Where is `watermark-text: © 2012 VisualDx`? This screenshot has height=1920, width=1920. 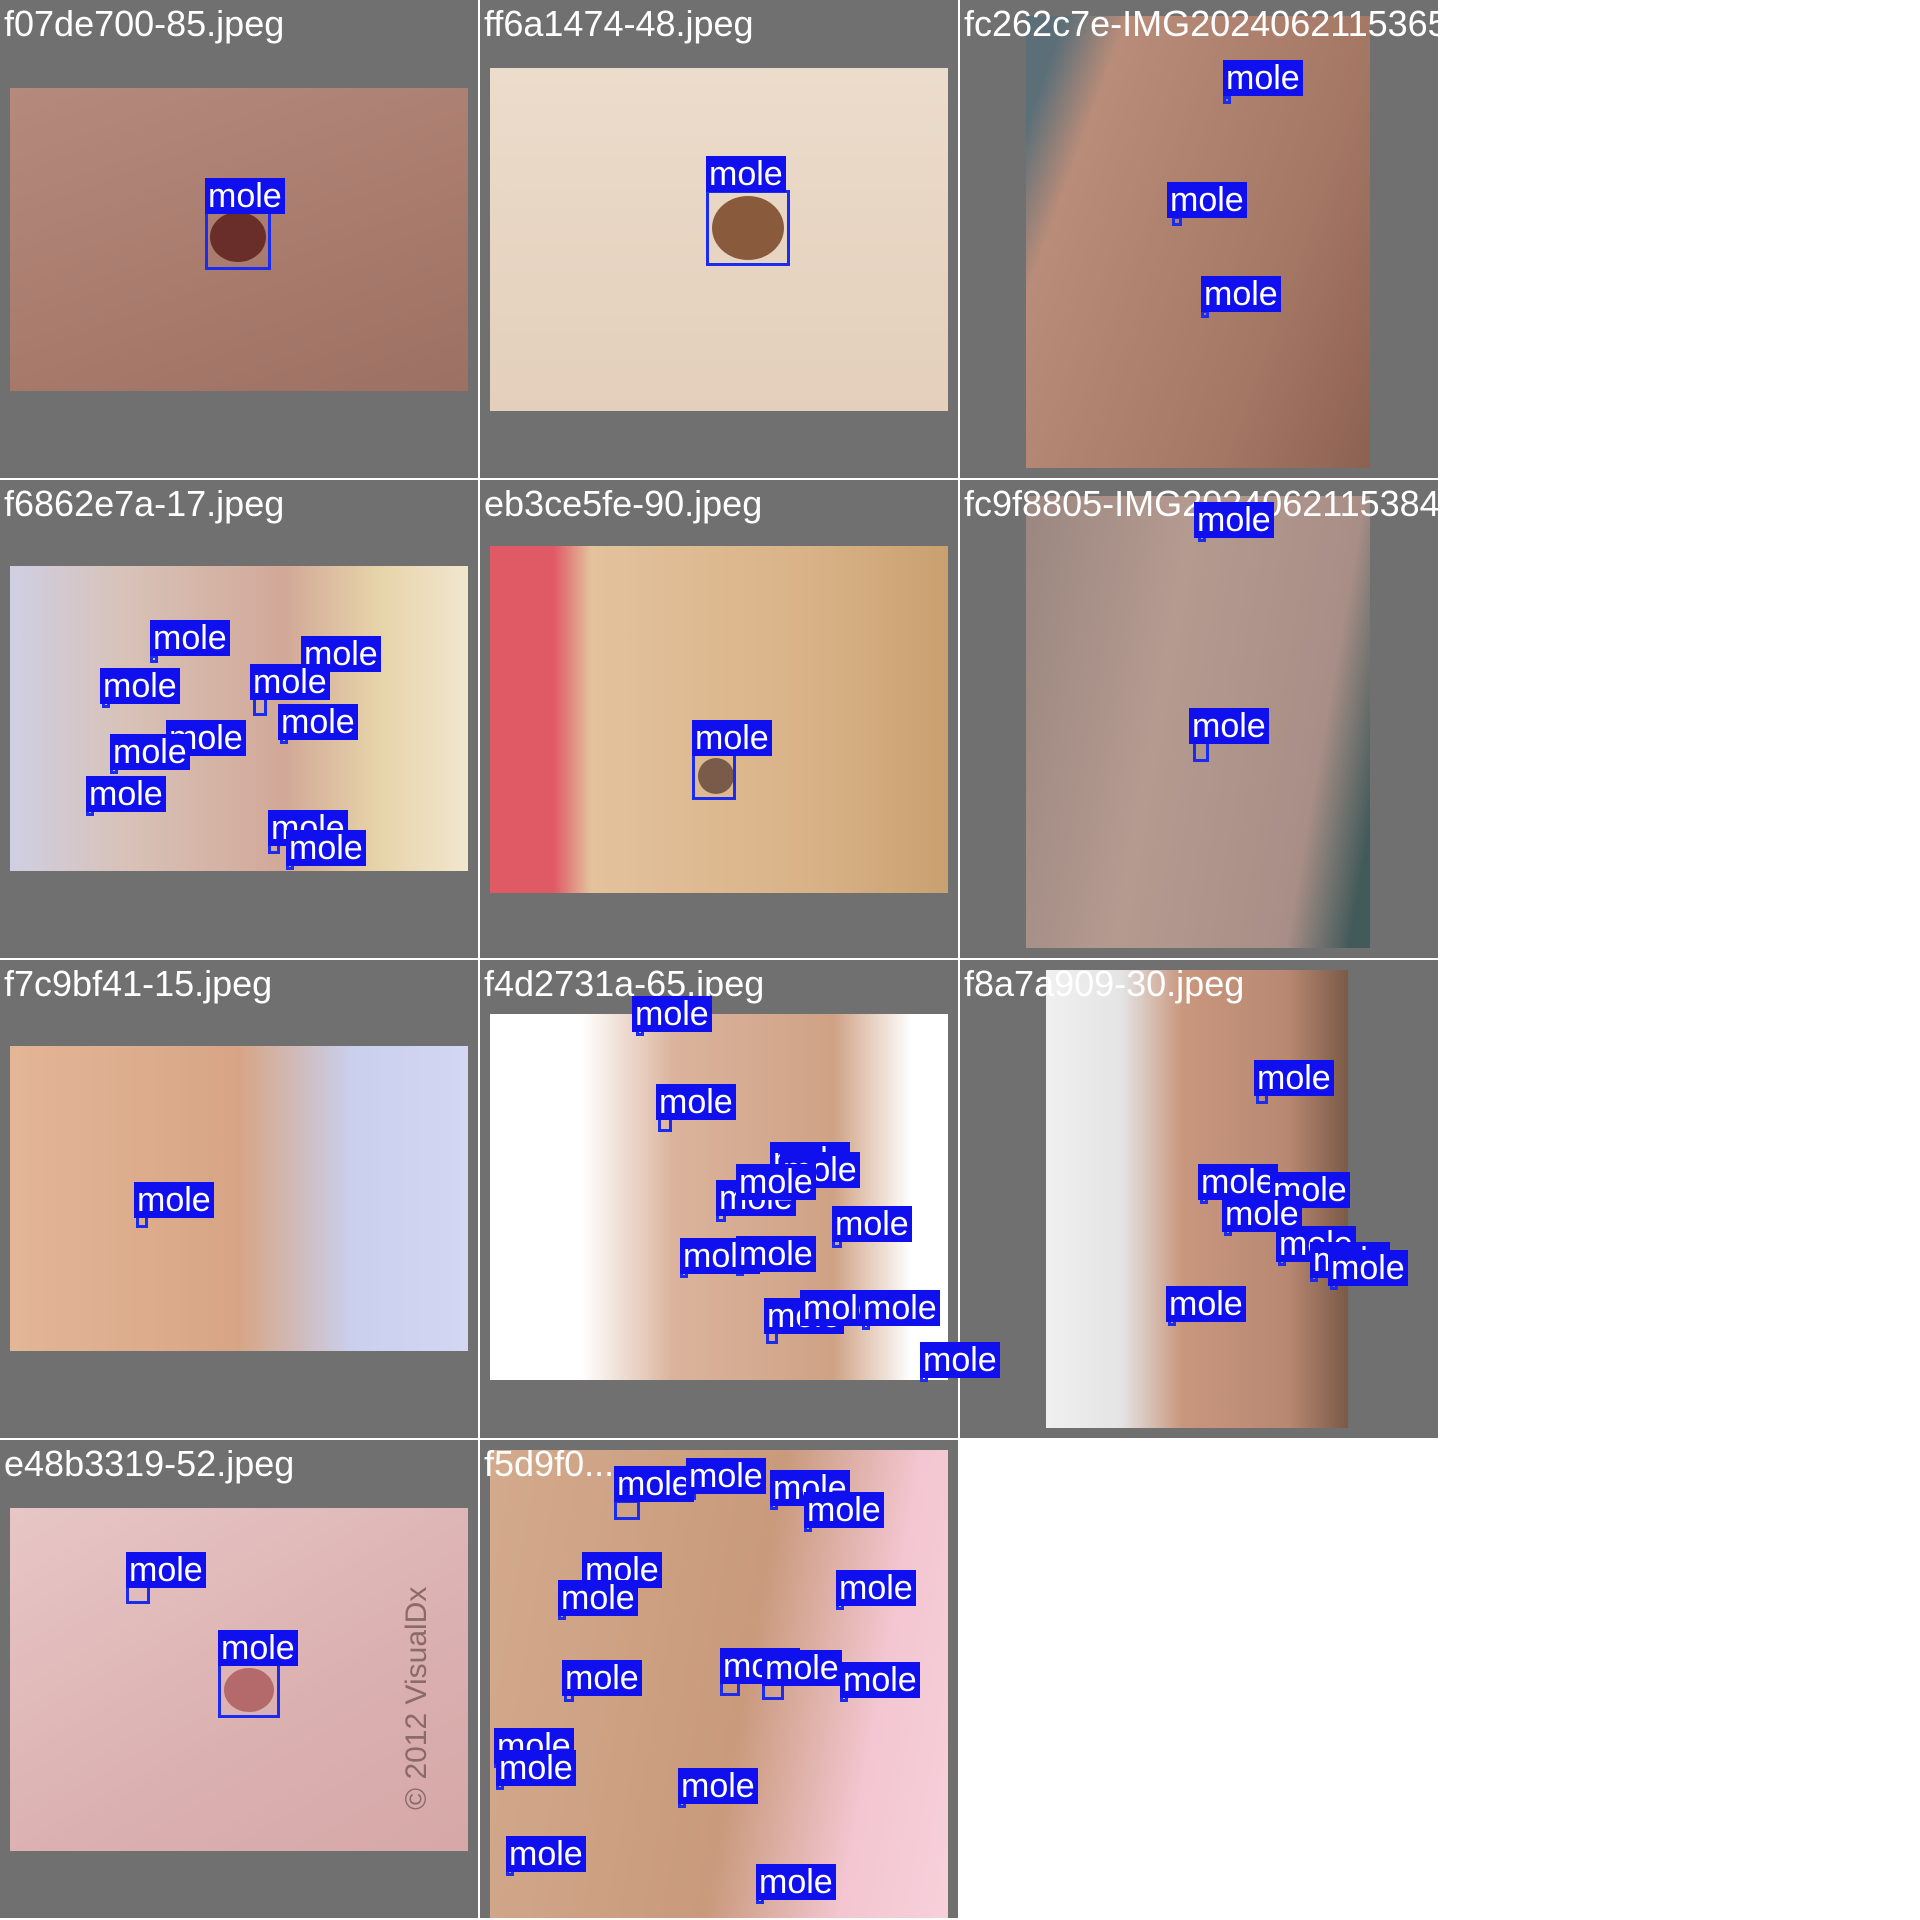 watermark-text: © 2012 VisualDx is located at coordinates (416, 1698).